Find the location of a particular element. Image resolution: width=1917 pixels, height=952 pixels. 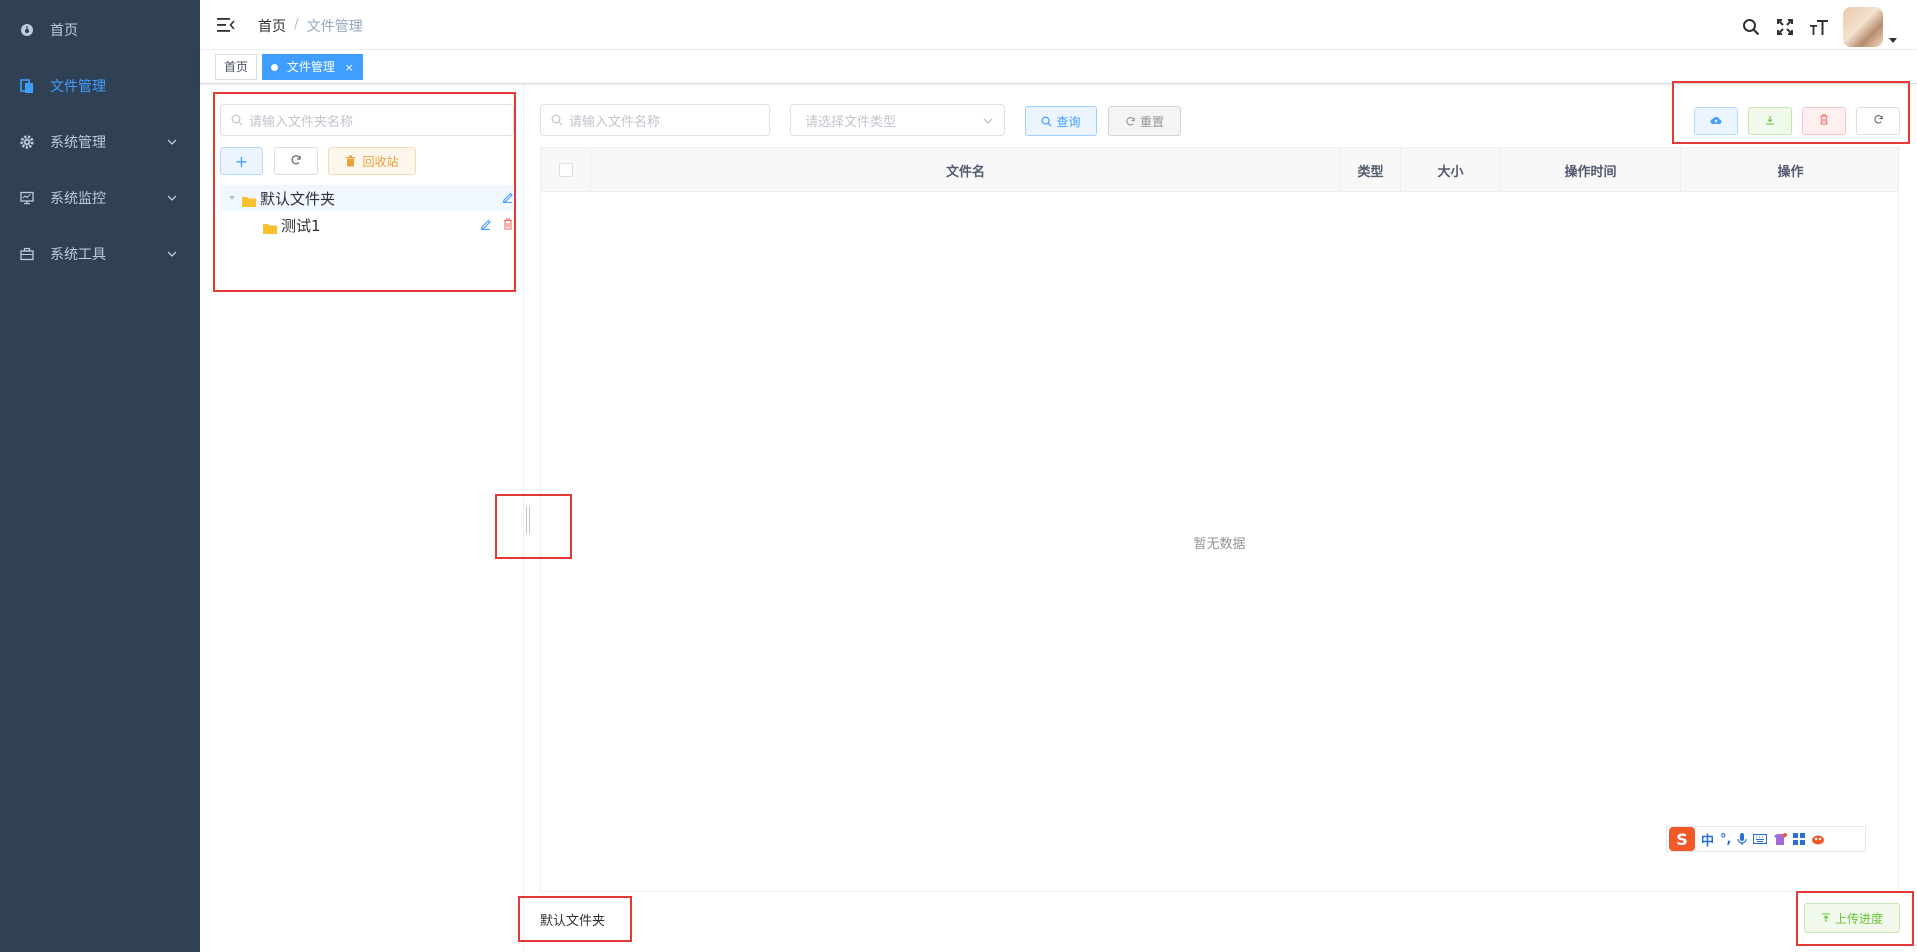

breadcrumb-home: 首页 is located at coordinates (272, 26).